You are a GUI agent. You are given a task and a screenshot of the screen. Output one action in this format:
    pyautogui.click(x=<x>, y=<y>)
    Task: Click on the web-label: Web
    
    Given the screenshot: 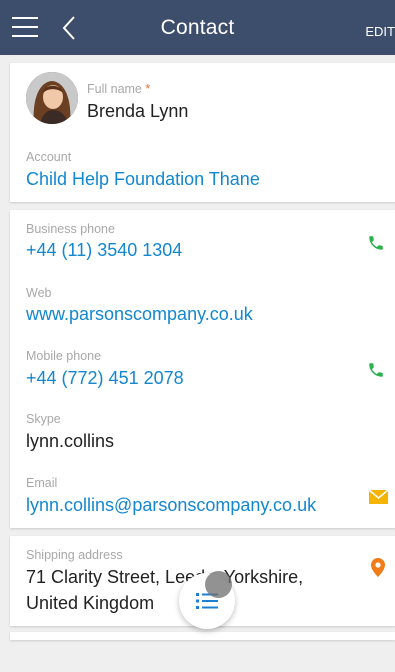 What is the action you would take?
    pyautogui.click(x=39, y=293)
    